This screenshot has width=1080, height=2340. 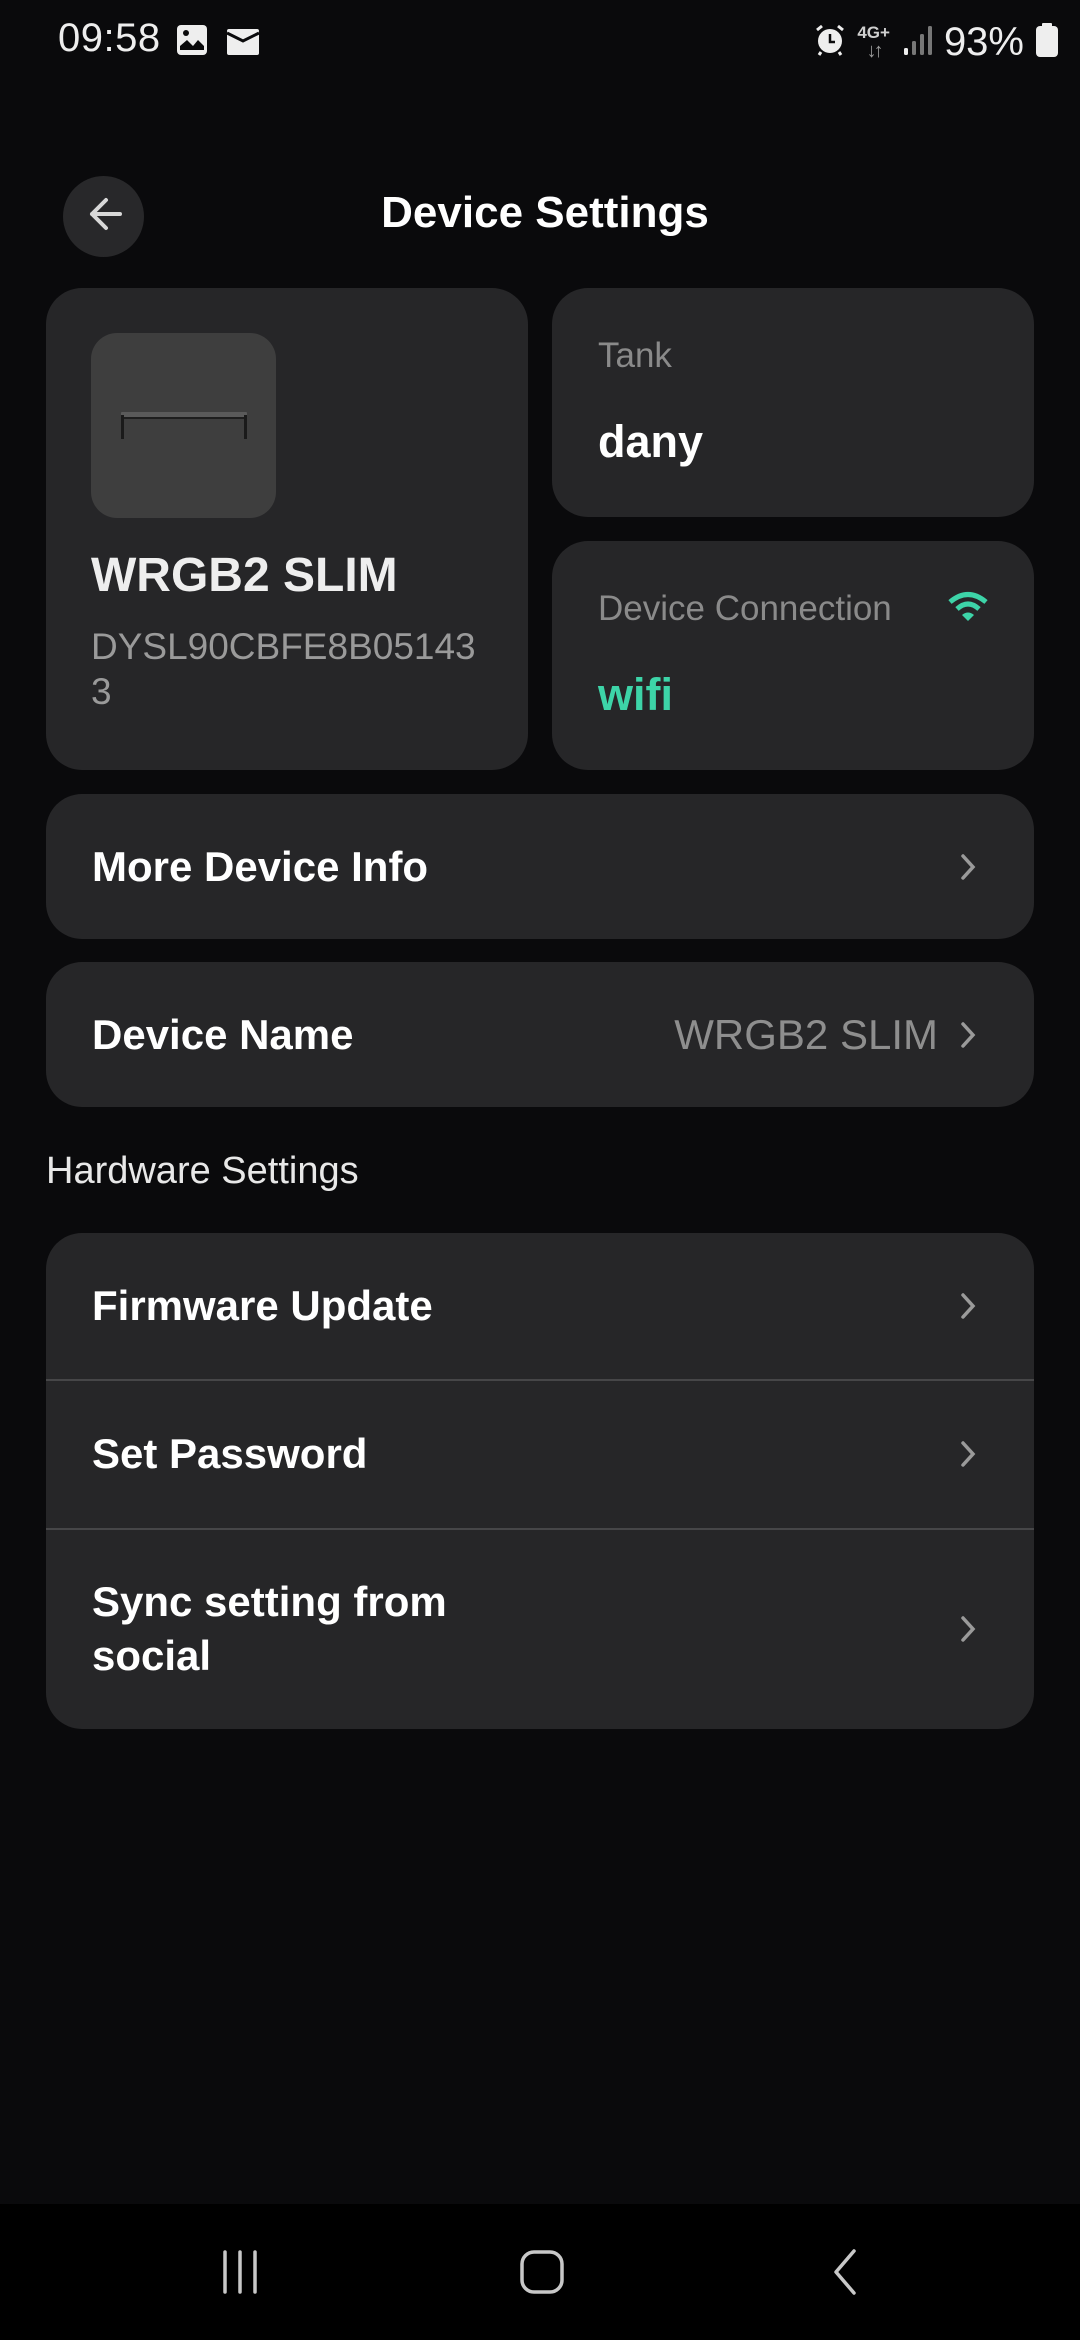 I want to click on system-nav-bar, so click(x=540, y=2272).